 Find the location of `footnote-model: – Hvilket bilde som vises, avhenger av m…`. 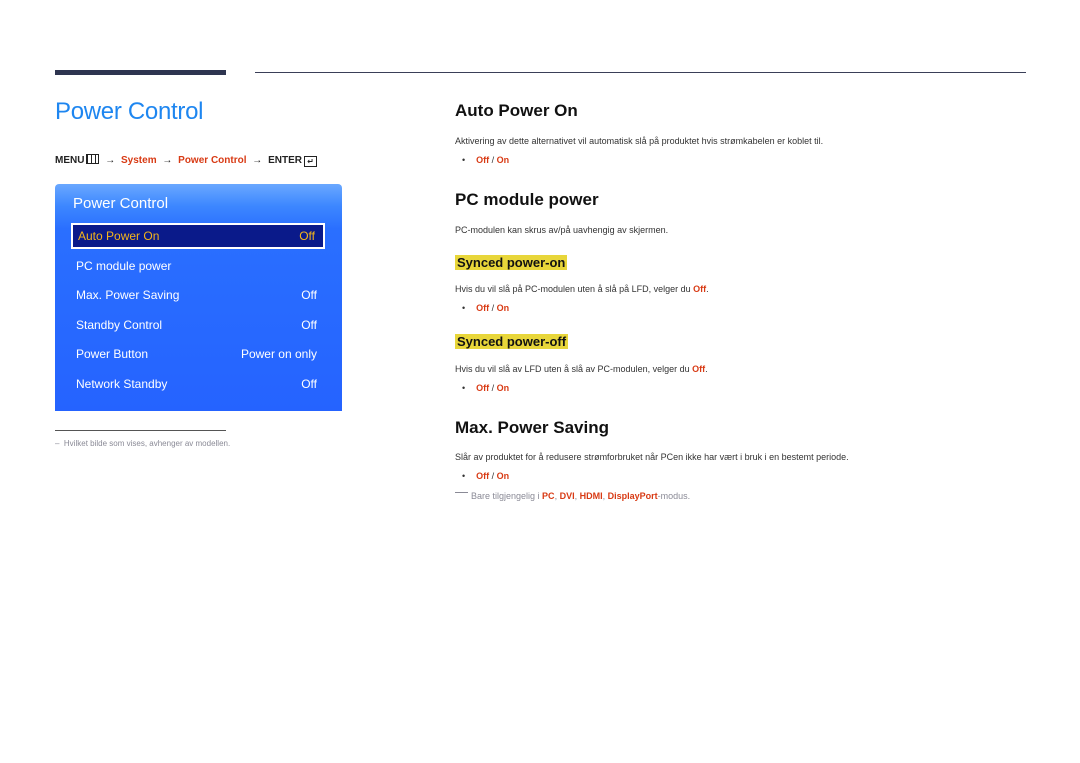

footnote-model: – Hvilket bilde som vises, avhenger av m… is located at coordinates (142, 443).